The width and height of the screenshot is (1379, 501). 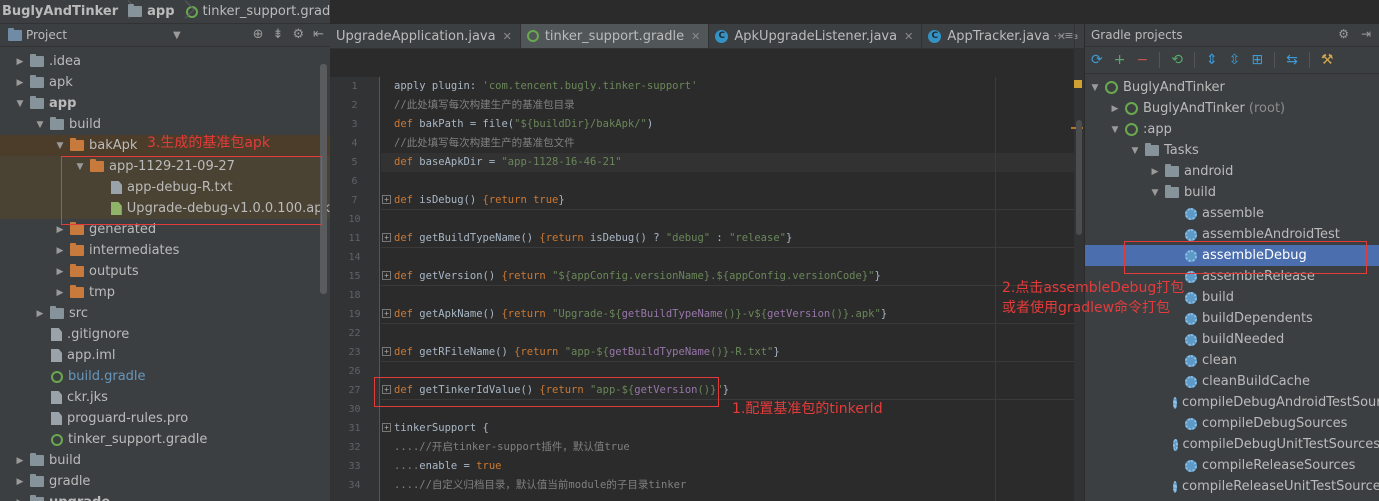 What do you see at coordinates (1065, 35) in the screenshot?
I see `tab-overflow-menu: ⋯≡₃` at bounding box center [1065, 35].